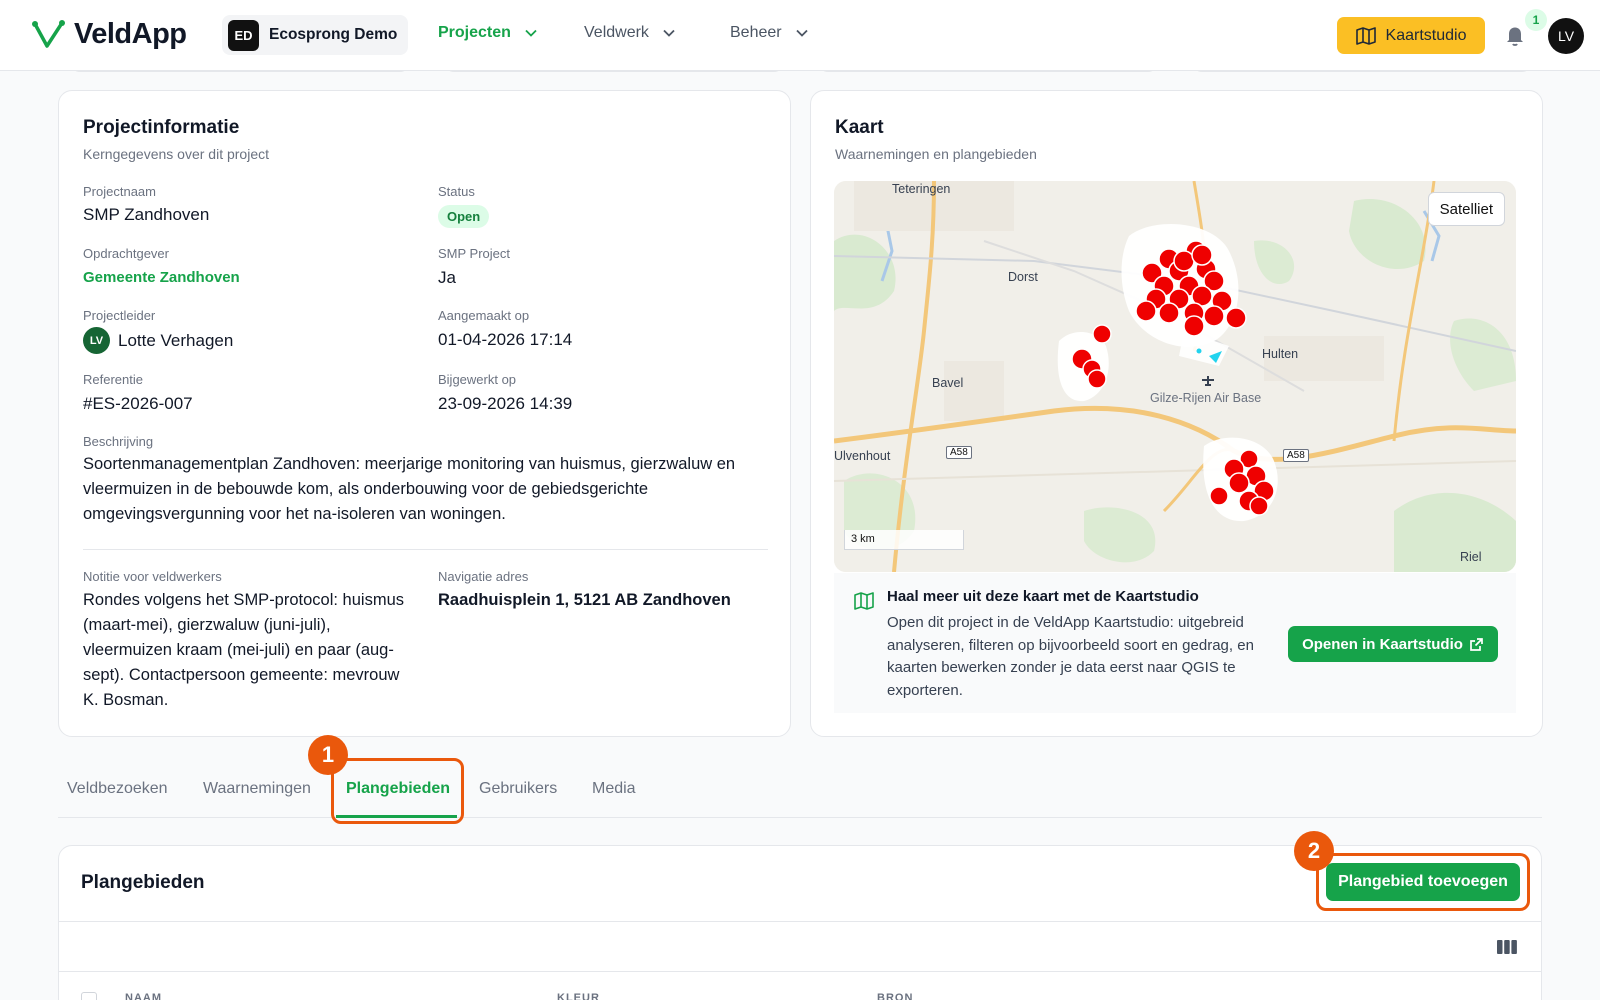 The height and width of the screenshot is (1000, 1600). I want to click on open-kaartstudio-button: Openen in Kaartstudio, so click(1393, 644).